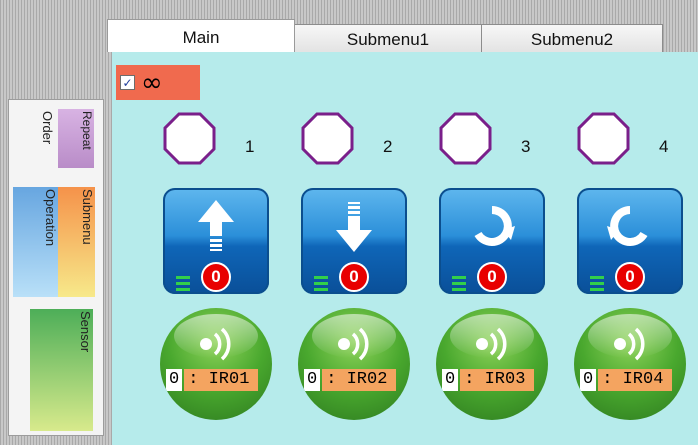 This screenshot has height=445, width=698. Describe the element at coordinates (216, 225) in the screenshot. I see `arrow-up-icon` at that location.